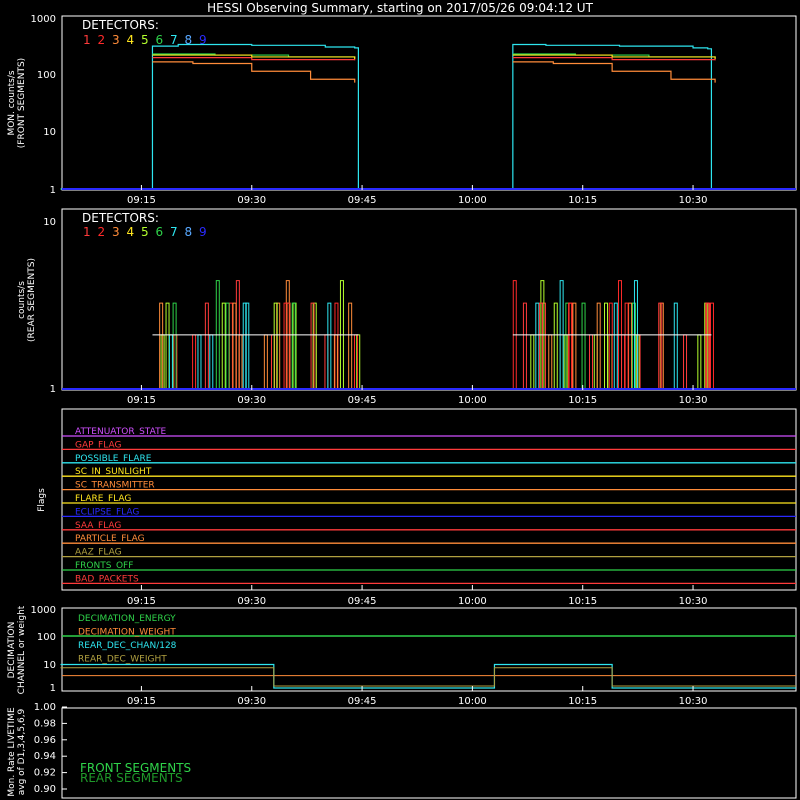 This screenshot has height=800, width=800. Describe the element at coordinates (12, 102) in the screenshot. I see `front-ylabel-line1: MON. counts/s` at that location.